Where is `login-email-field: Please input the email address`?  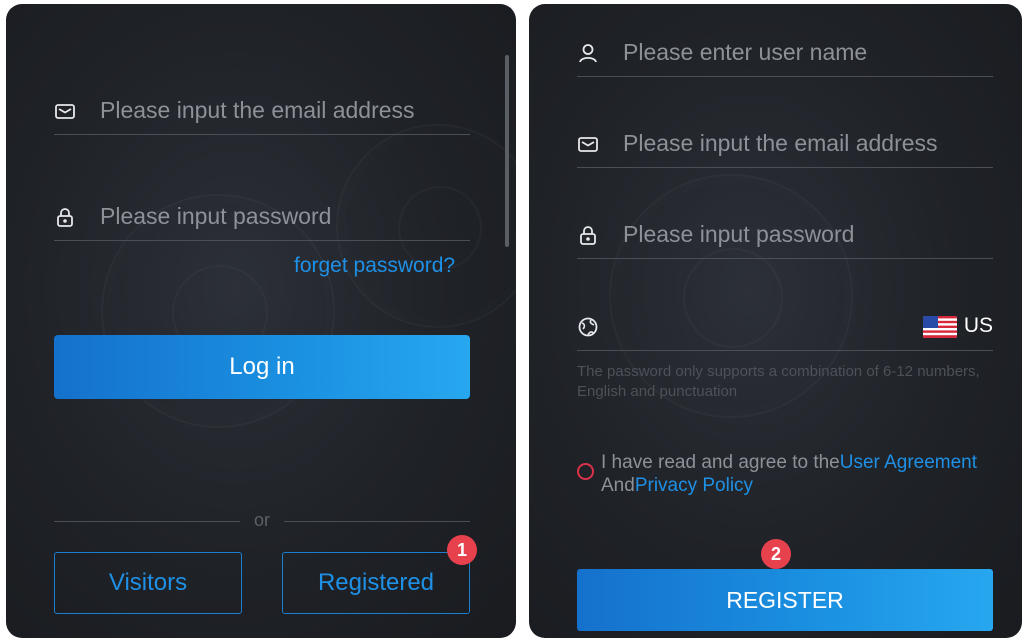 login-email-field: Please input the email address is located at coordinates (262, 112).